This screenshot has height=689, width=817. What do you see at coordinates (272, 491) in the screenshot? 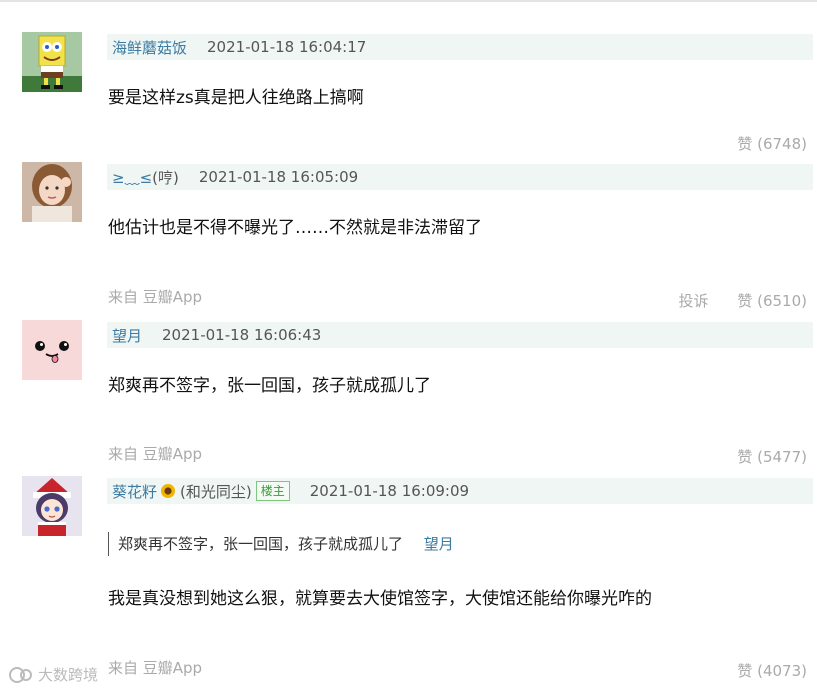
I see `op-badge: 楼主` at bounding box center [272, 491].